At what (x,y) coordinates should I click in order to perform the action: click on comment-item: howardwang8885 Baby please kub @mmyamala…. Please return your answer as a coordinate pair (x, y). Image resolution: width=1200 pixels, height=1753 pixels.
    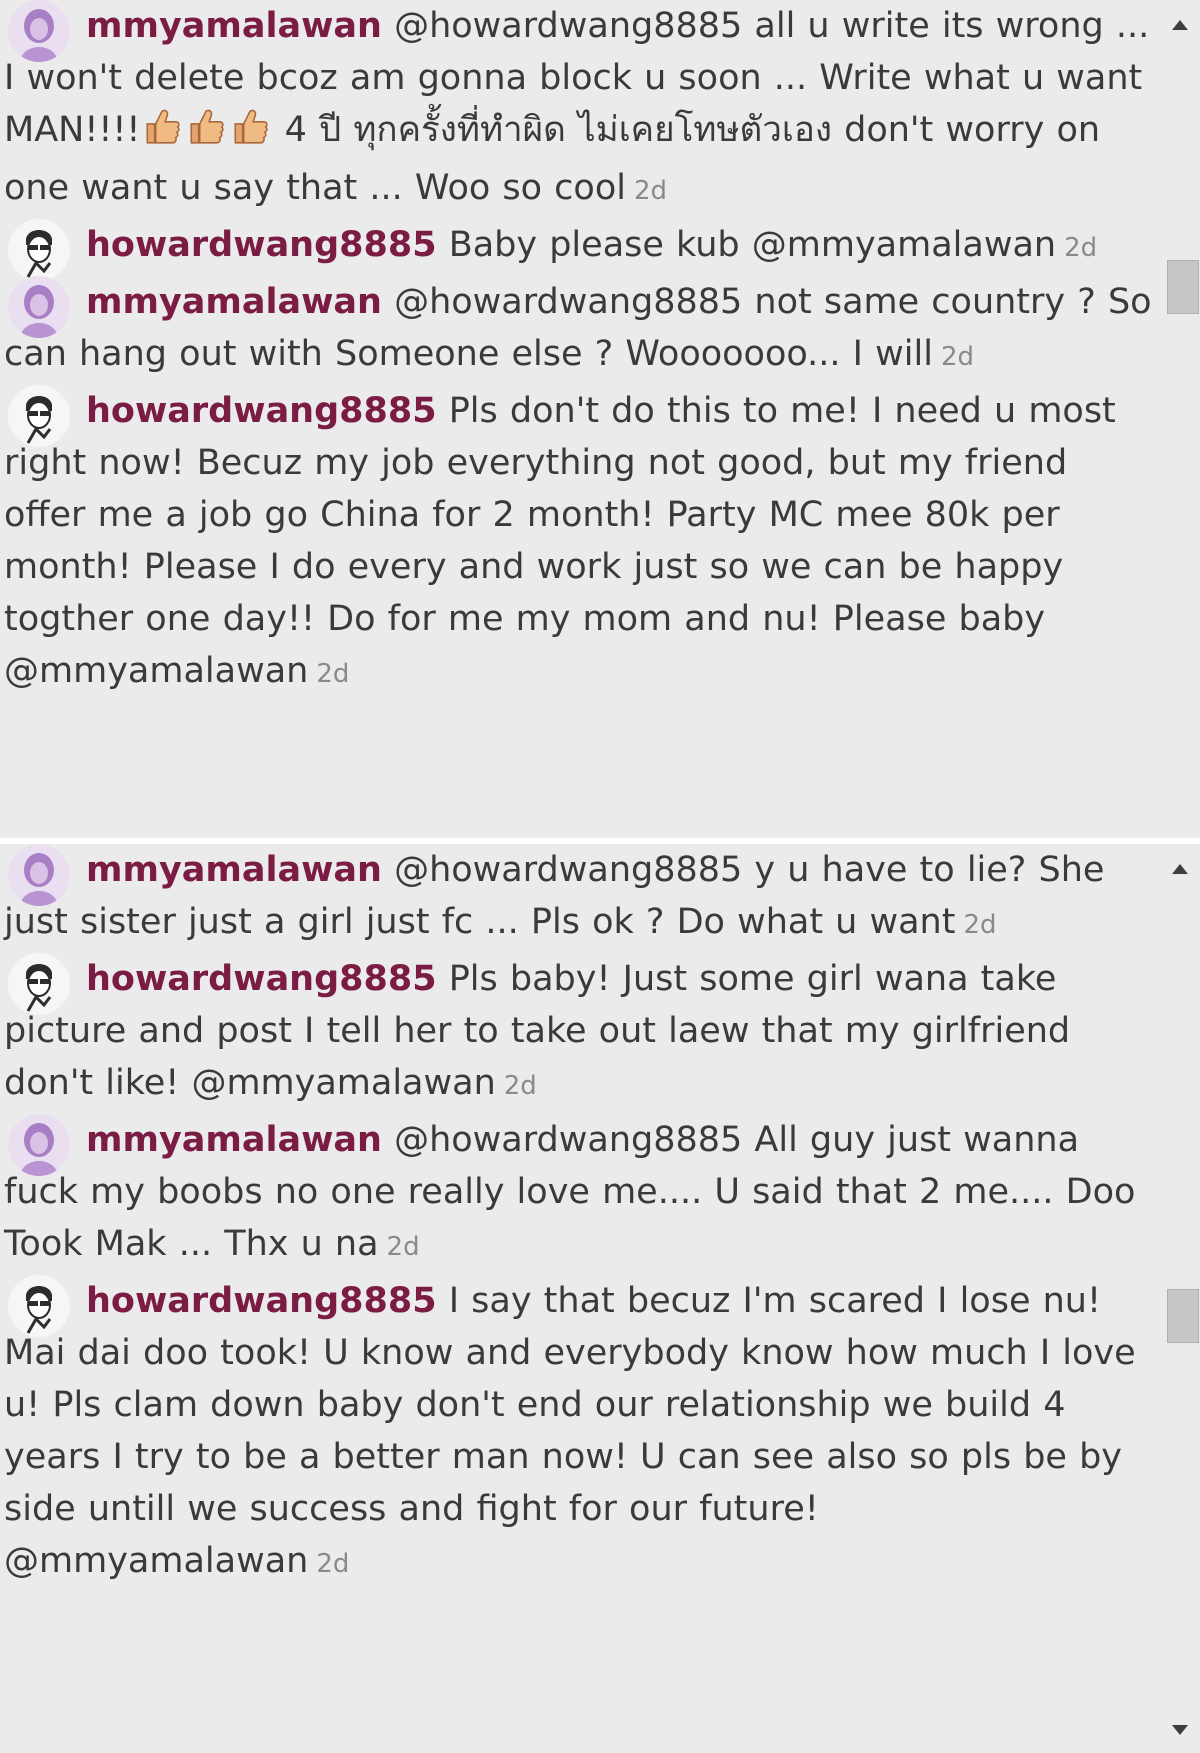
    Looking at the image, I should click on (580, 250).